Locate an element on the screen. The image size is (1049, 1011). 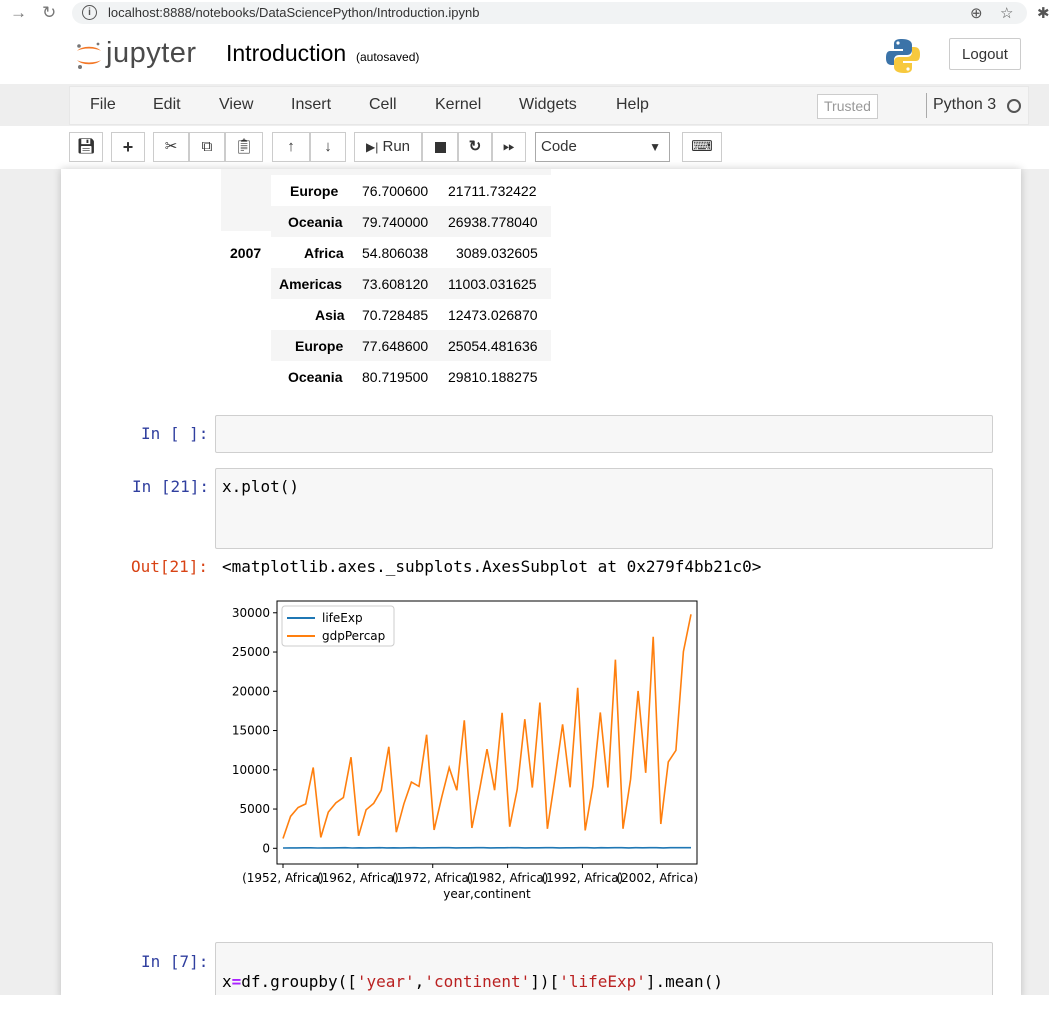
code-token: ].mean() is located at coordinates (684, 981).